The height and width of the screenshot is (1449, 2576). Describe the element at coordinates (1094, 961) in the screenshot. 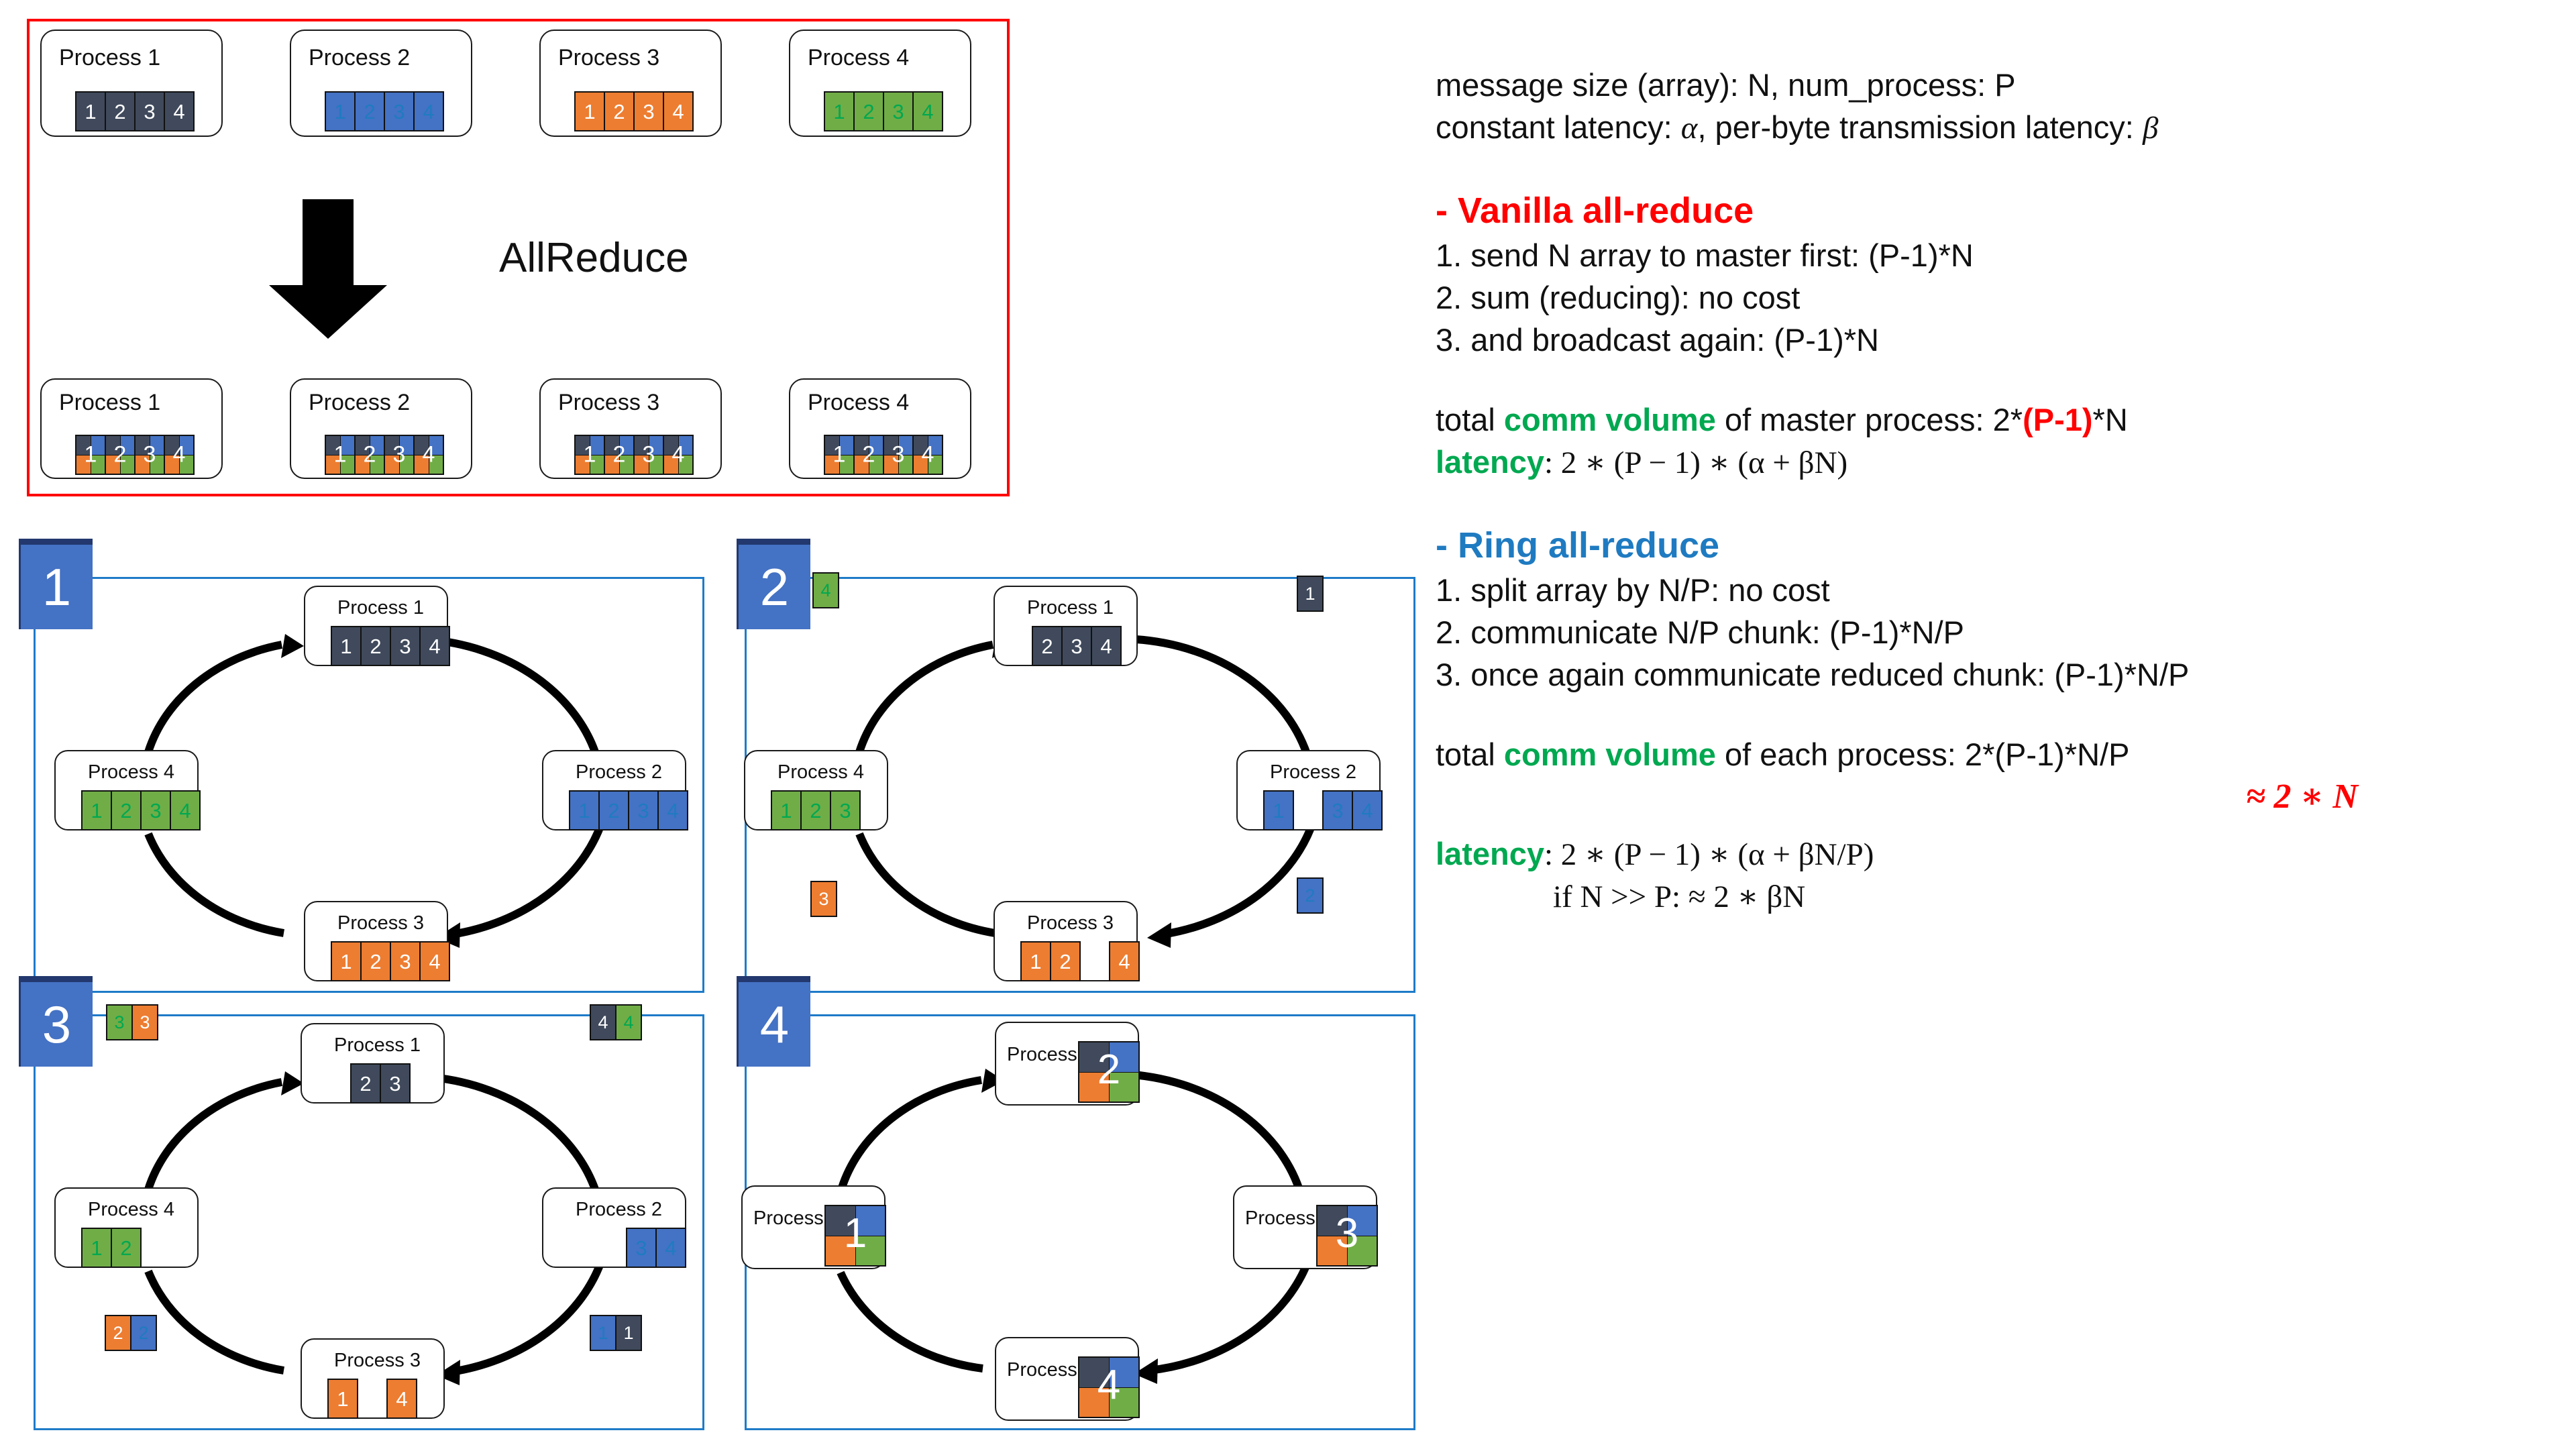

I see `chunk-cell-empty` at that location.